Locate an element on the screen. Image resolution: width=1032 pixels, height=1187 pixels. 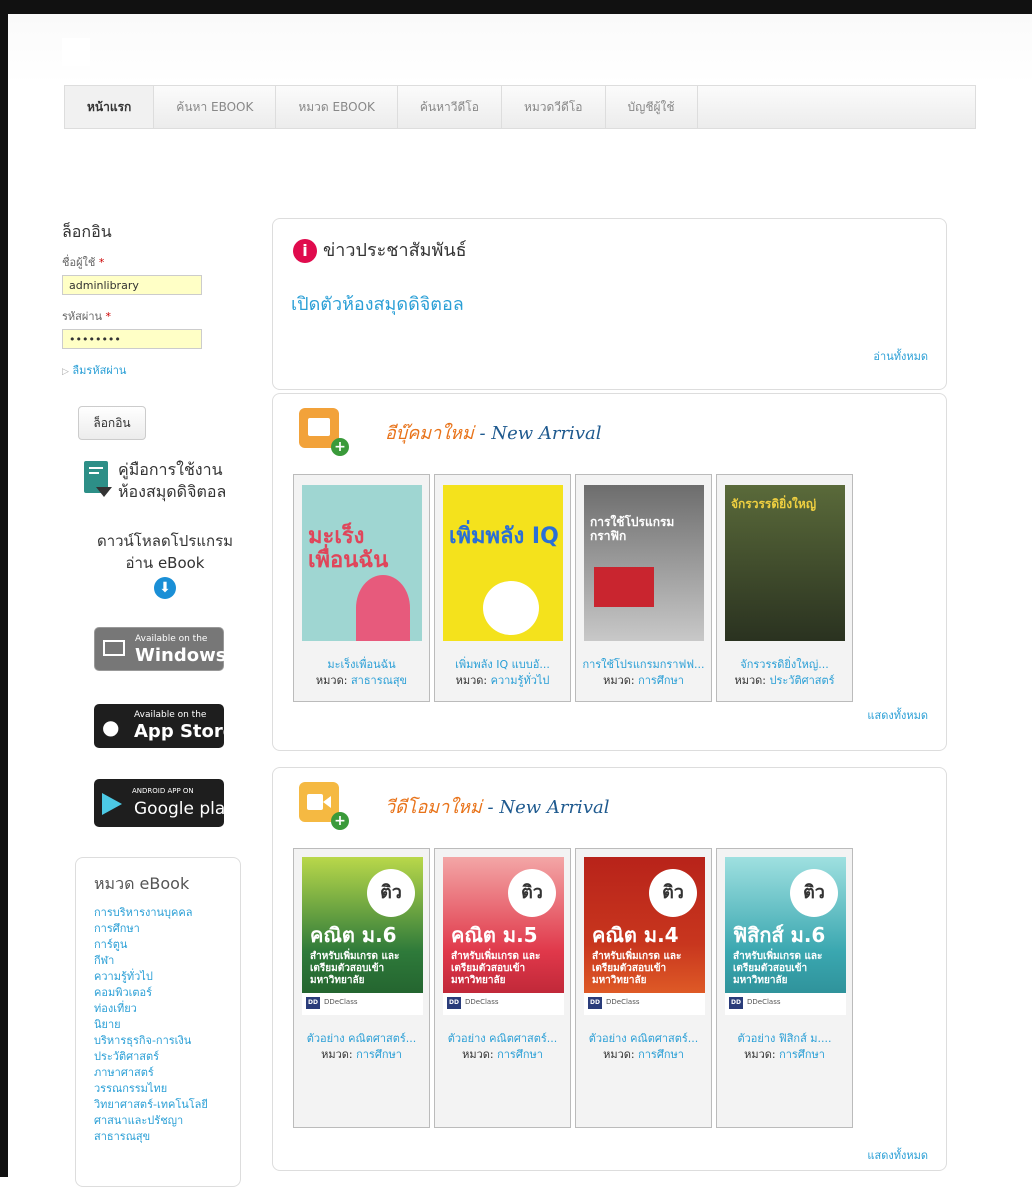
news-headline-link: เปิดตัวห้องสมุดดิจิตอล is located at coordinates (377, 303).